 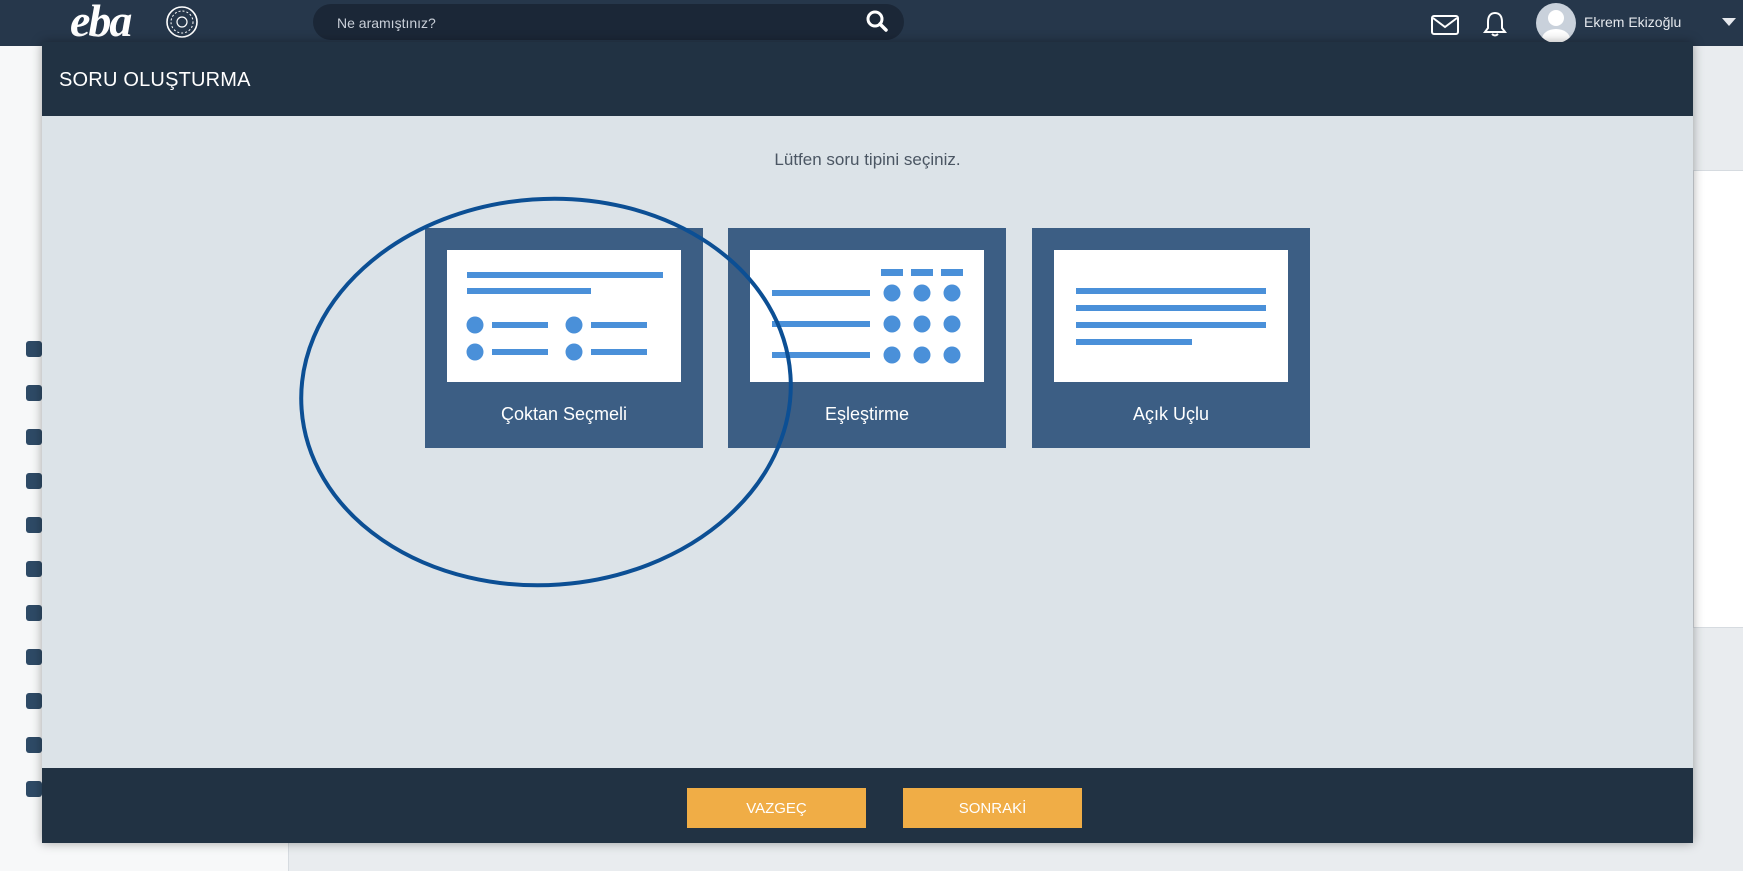 I want to click on open-ended-icon, so click(x=1171, y=316).